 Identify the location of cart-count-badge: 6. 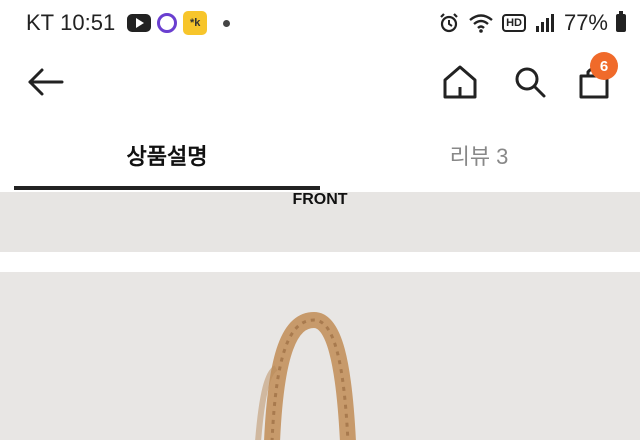
(604, 66).